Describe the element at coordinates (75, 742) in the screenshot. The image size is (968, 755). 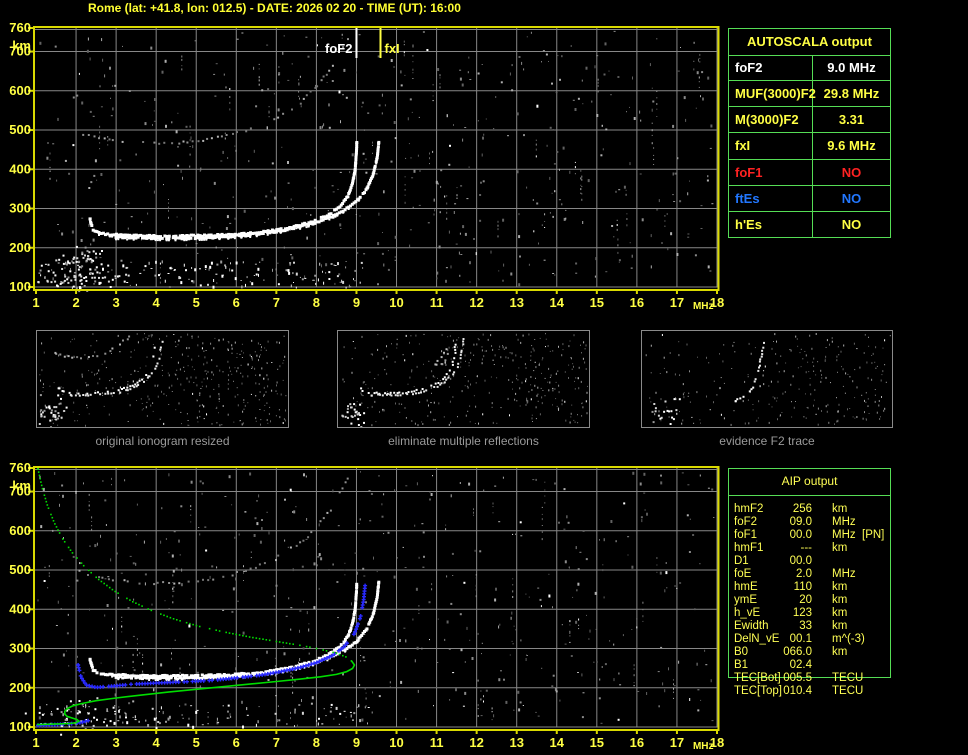
I see `x-tick-label: 2` at that location.